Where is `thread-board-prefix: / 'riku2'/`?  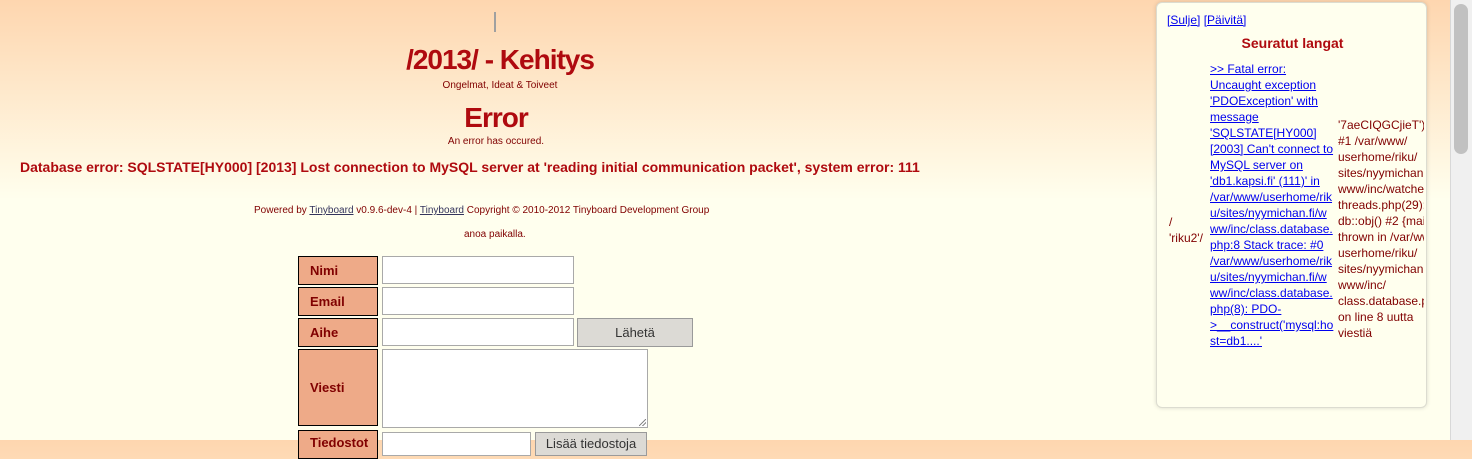 thread-board-prefix: / 'riku2'/ is located at coordinates (1186, 230).